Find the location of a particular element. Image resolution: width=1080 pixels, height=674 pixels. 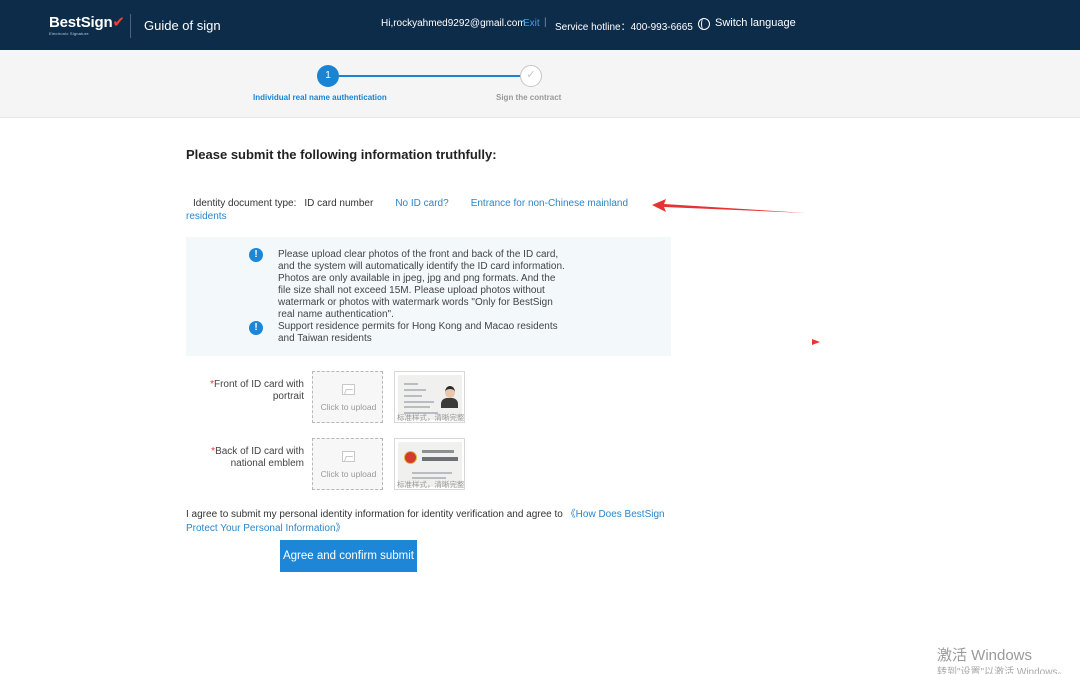

exit-link: Exit is located at coordinates (531, 23).